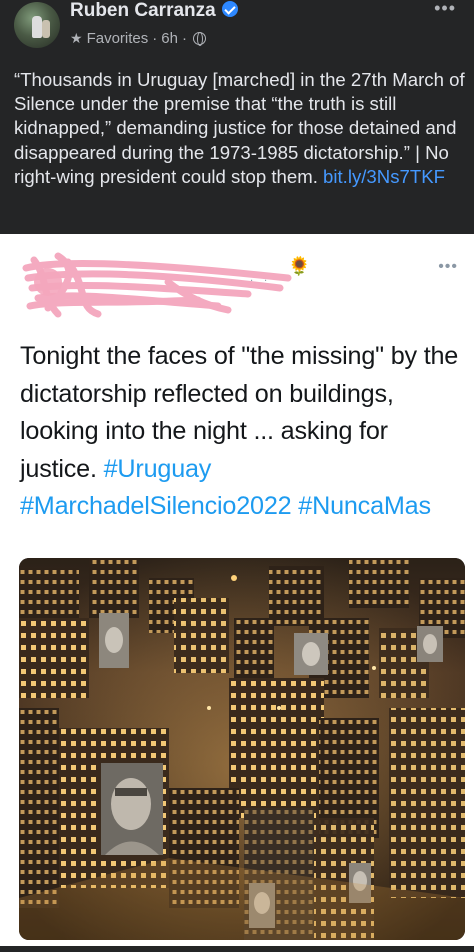 The height and width of the screenshot is (952, 474). I want to click on more-options-icon: •••, so click(445, 9).